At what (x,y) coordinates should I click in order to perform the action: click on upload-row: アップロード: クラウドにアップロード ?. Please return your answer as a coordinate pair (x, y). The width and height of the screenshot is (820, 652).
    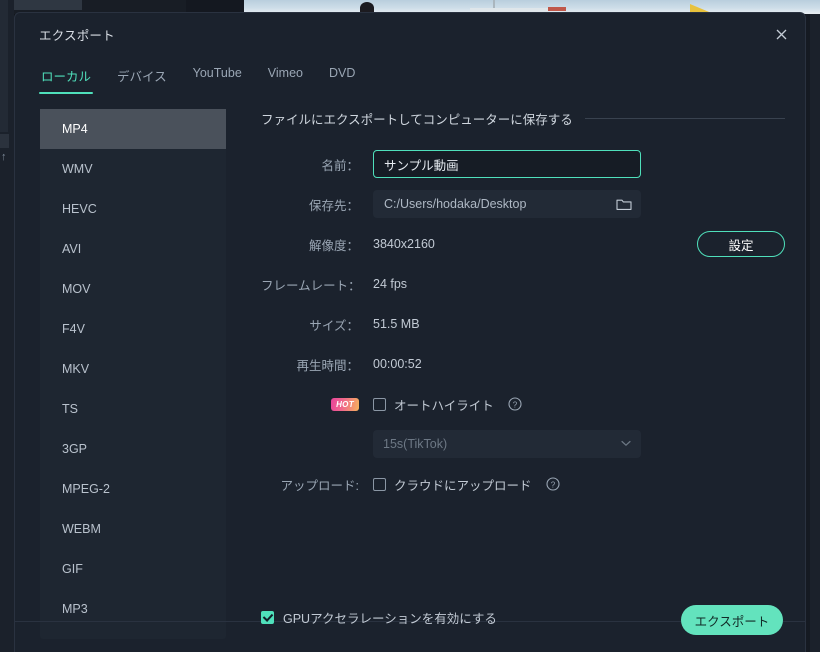
    Looking at the image, I should click on (523, 484).